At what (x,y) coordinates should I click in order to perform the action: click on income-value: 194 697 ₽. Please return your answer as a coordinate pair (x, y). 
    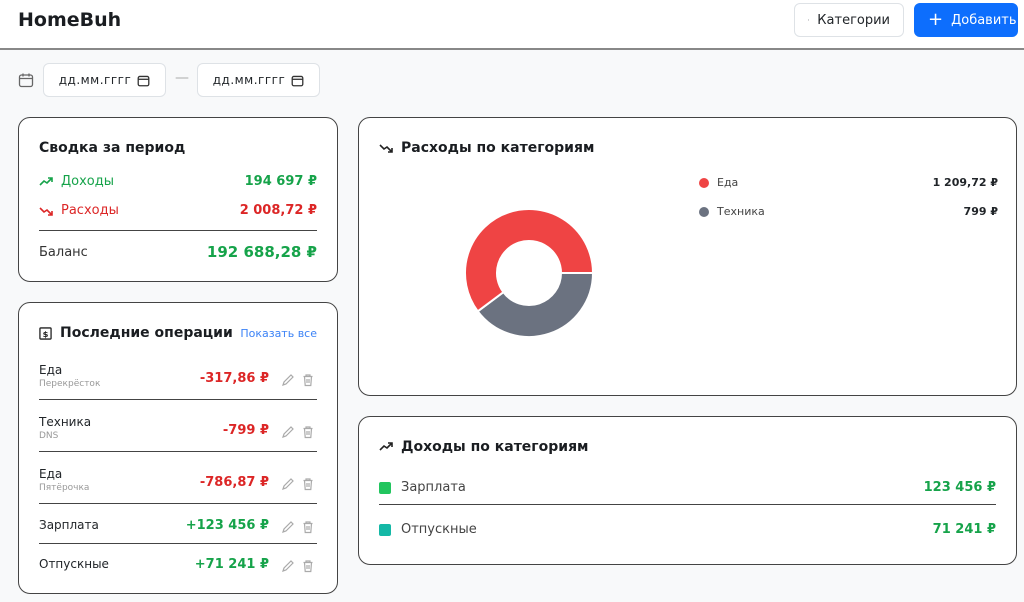
    Looking at the image, I should click on (280, 181).